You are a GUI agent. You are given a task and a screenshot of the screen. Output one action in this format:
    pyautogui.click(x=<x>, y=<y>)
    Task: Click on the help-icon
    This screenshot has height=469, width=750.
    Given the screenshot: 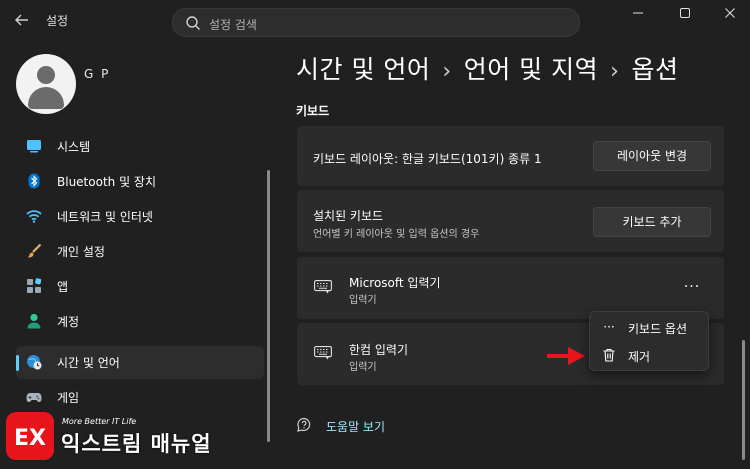 What is the action you would take?
    pyautogui.click(x=304, y=424)
    